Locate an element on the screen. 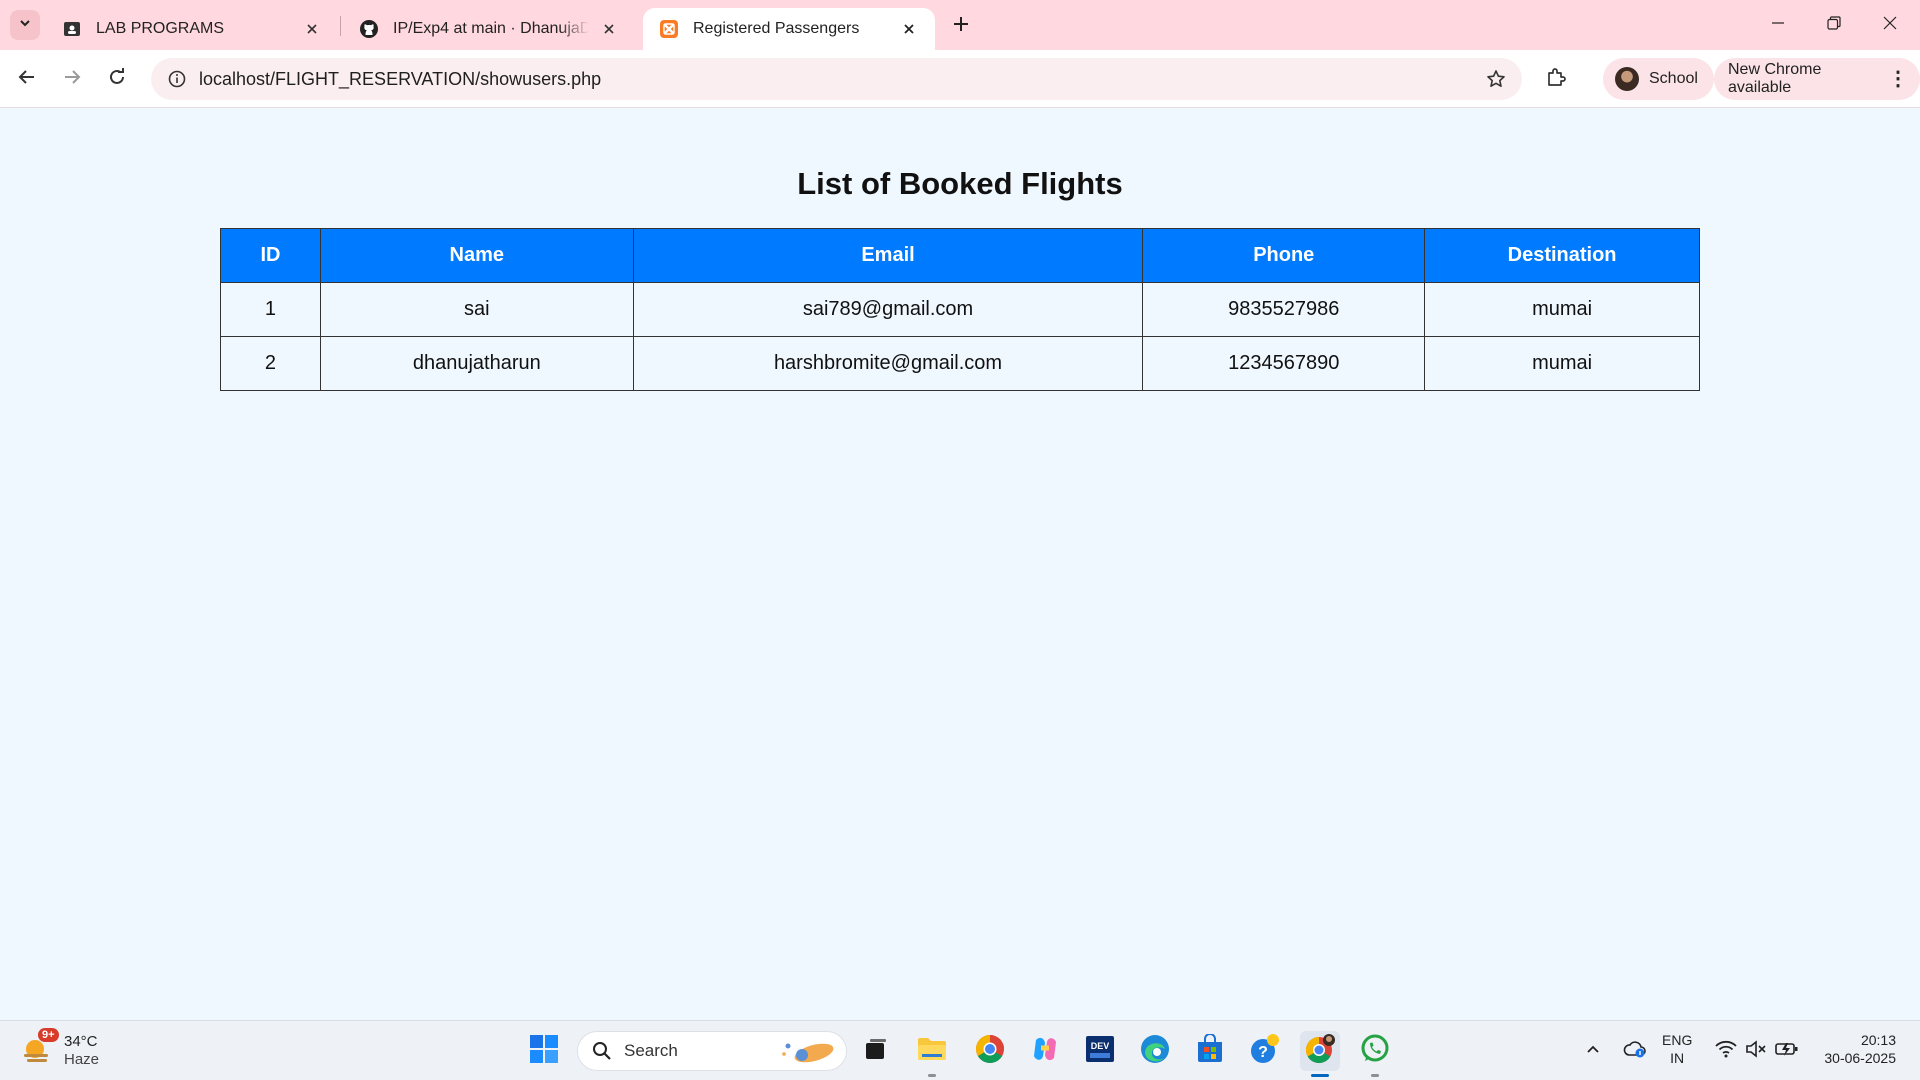 The height and width of the screenshot is (1080, 1920). volume-muted-icon is located at coordinates (1756, 1051).